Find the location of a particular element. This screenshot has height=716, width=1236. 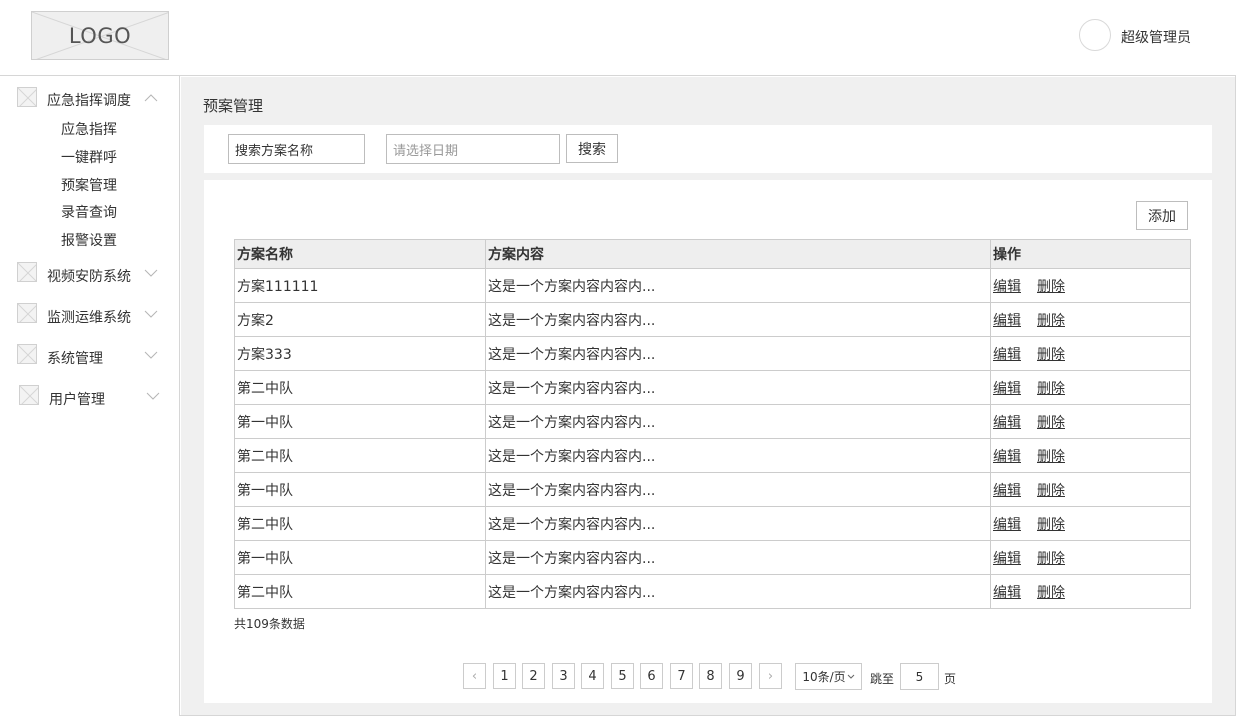

sidebar-item-alarm-settings: 报警设置 is located at coordinates (89, 240).